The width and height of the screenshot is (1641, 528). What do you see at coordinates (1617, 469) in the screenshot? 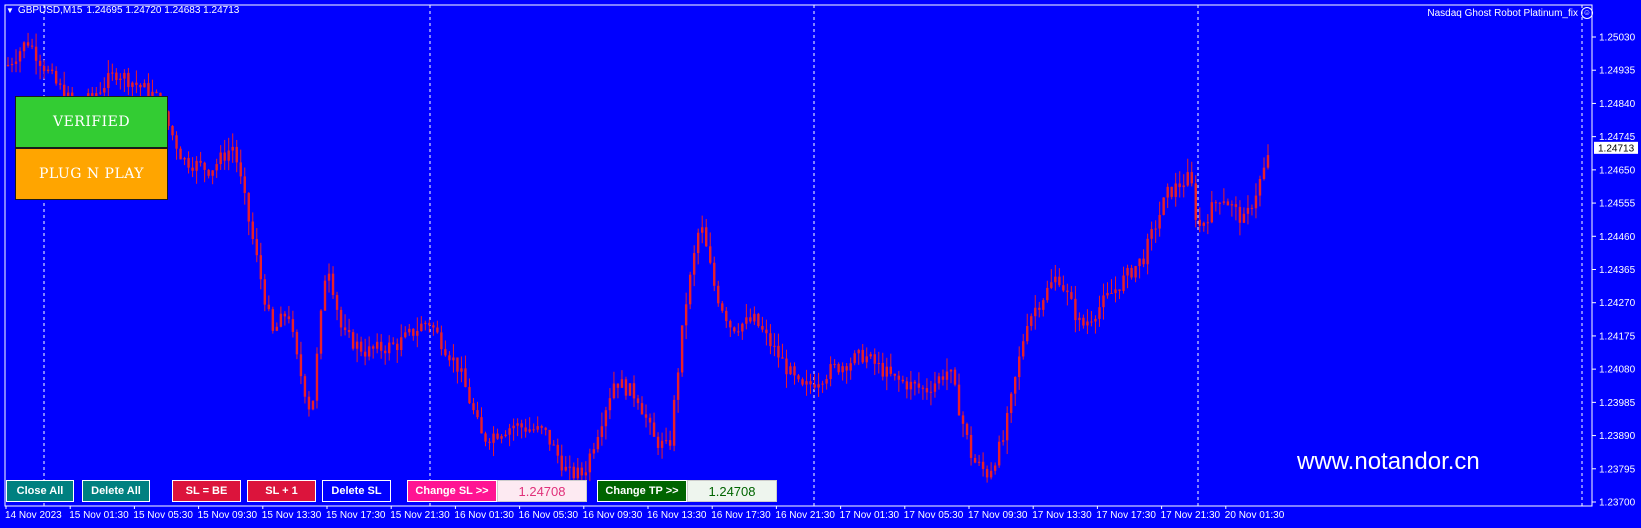
I see `price-tick-label: 1.23795` at bounding box center [1617, 469].